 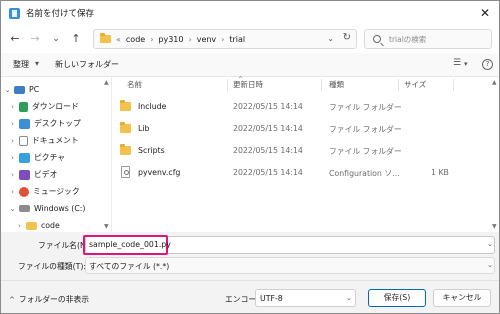 What do you see at coordinates (347, 37) in the screenshot?
I see `refresh-icon: ↻` at bounding box center [347, 37].